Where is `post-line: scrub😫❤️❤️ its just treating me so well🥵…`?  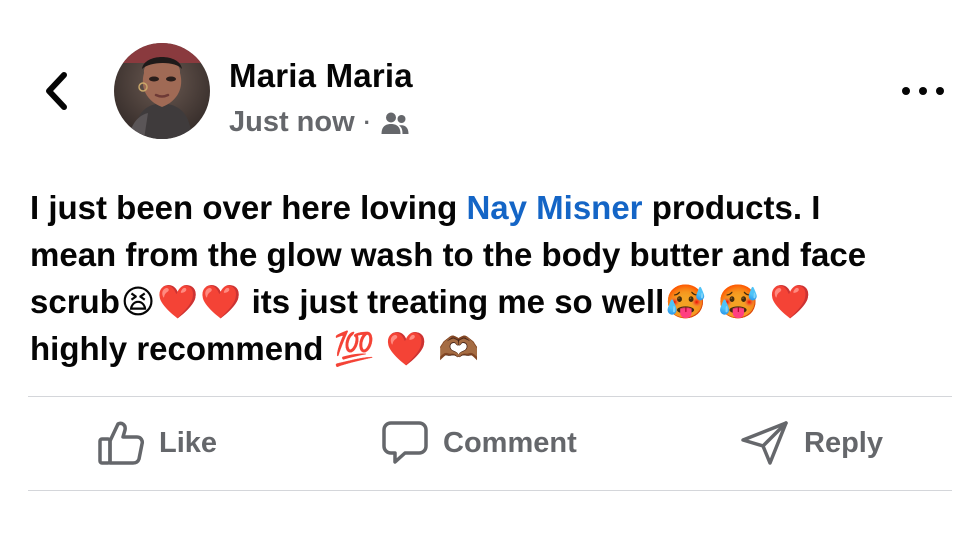 post-line: scrub😫❤️❤️ its just treating me so well🥵… is located at coordinates (495, 301).